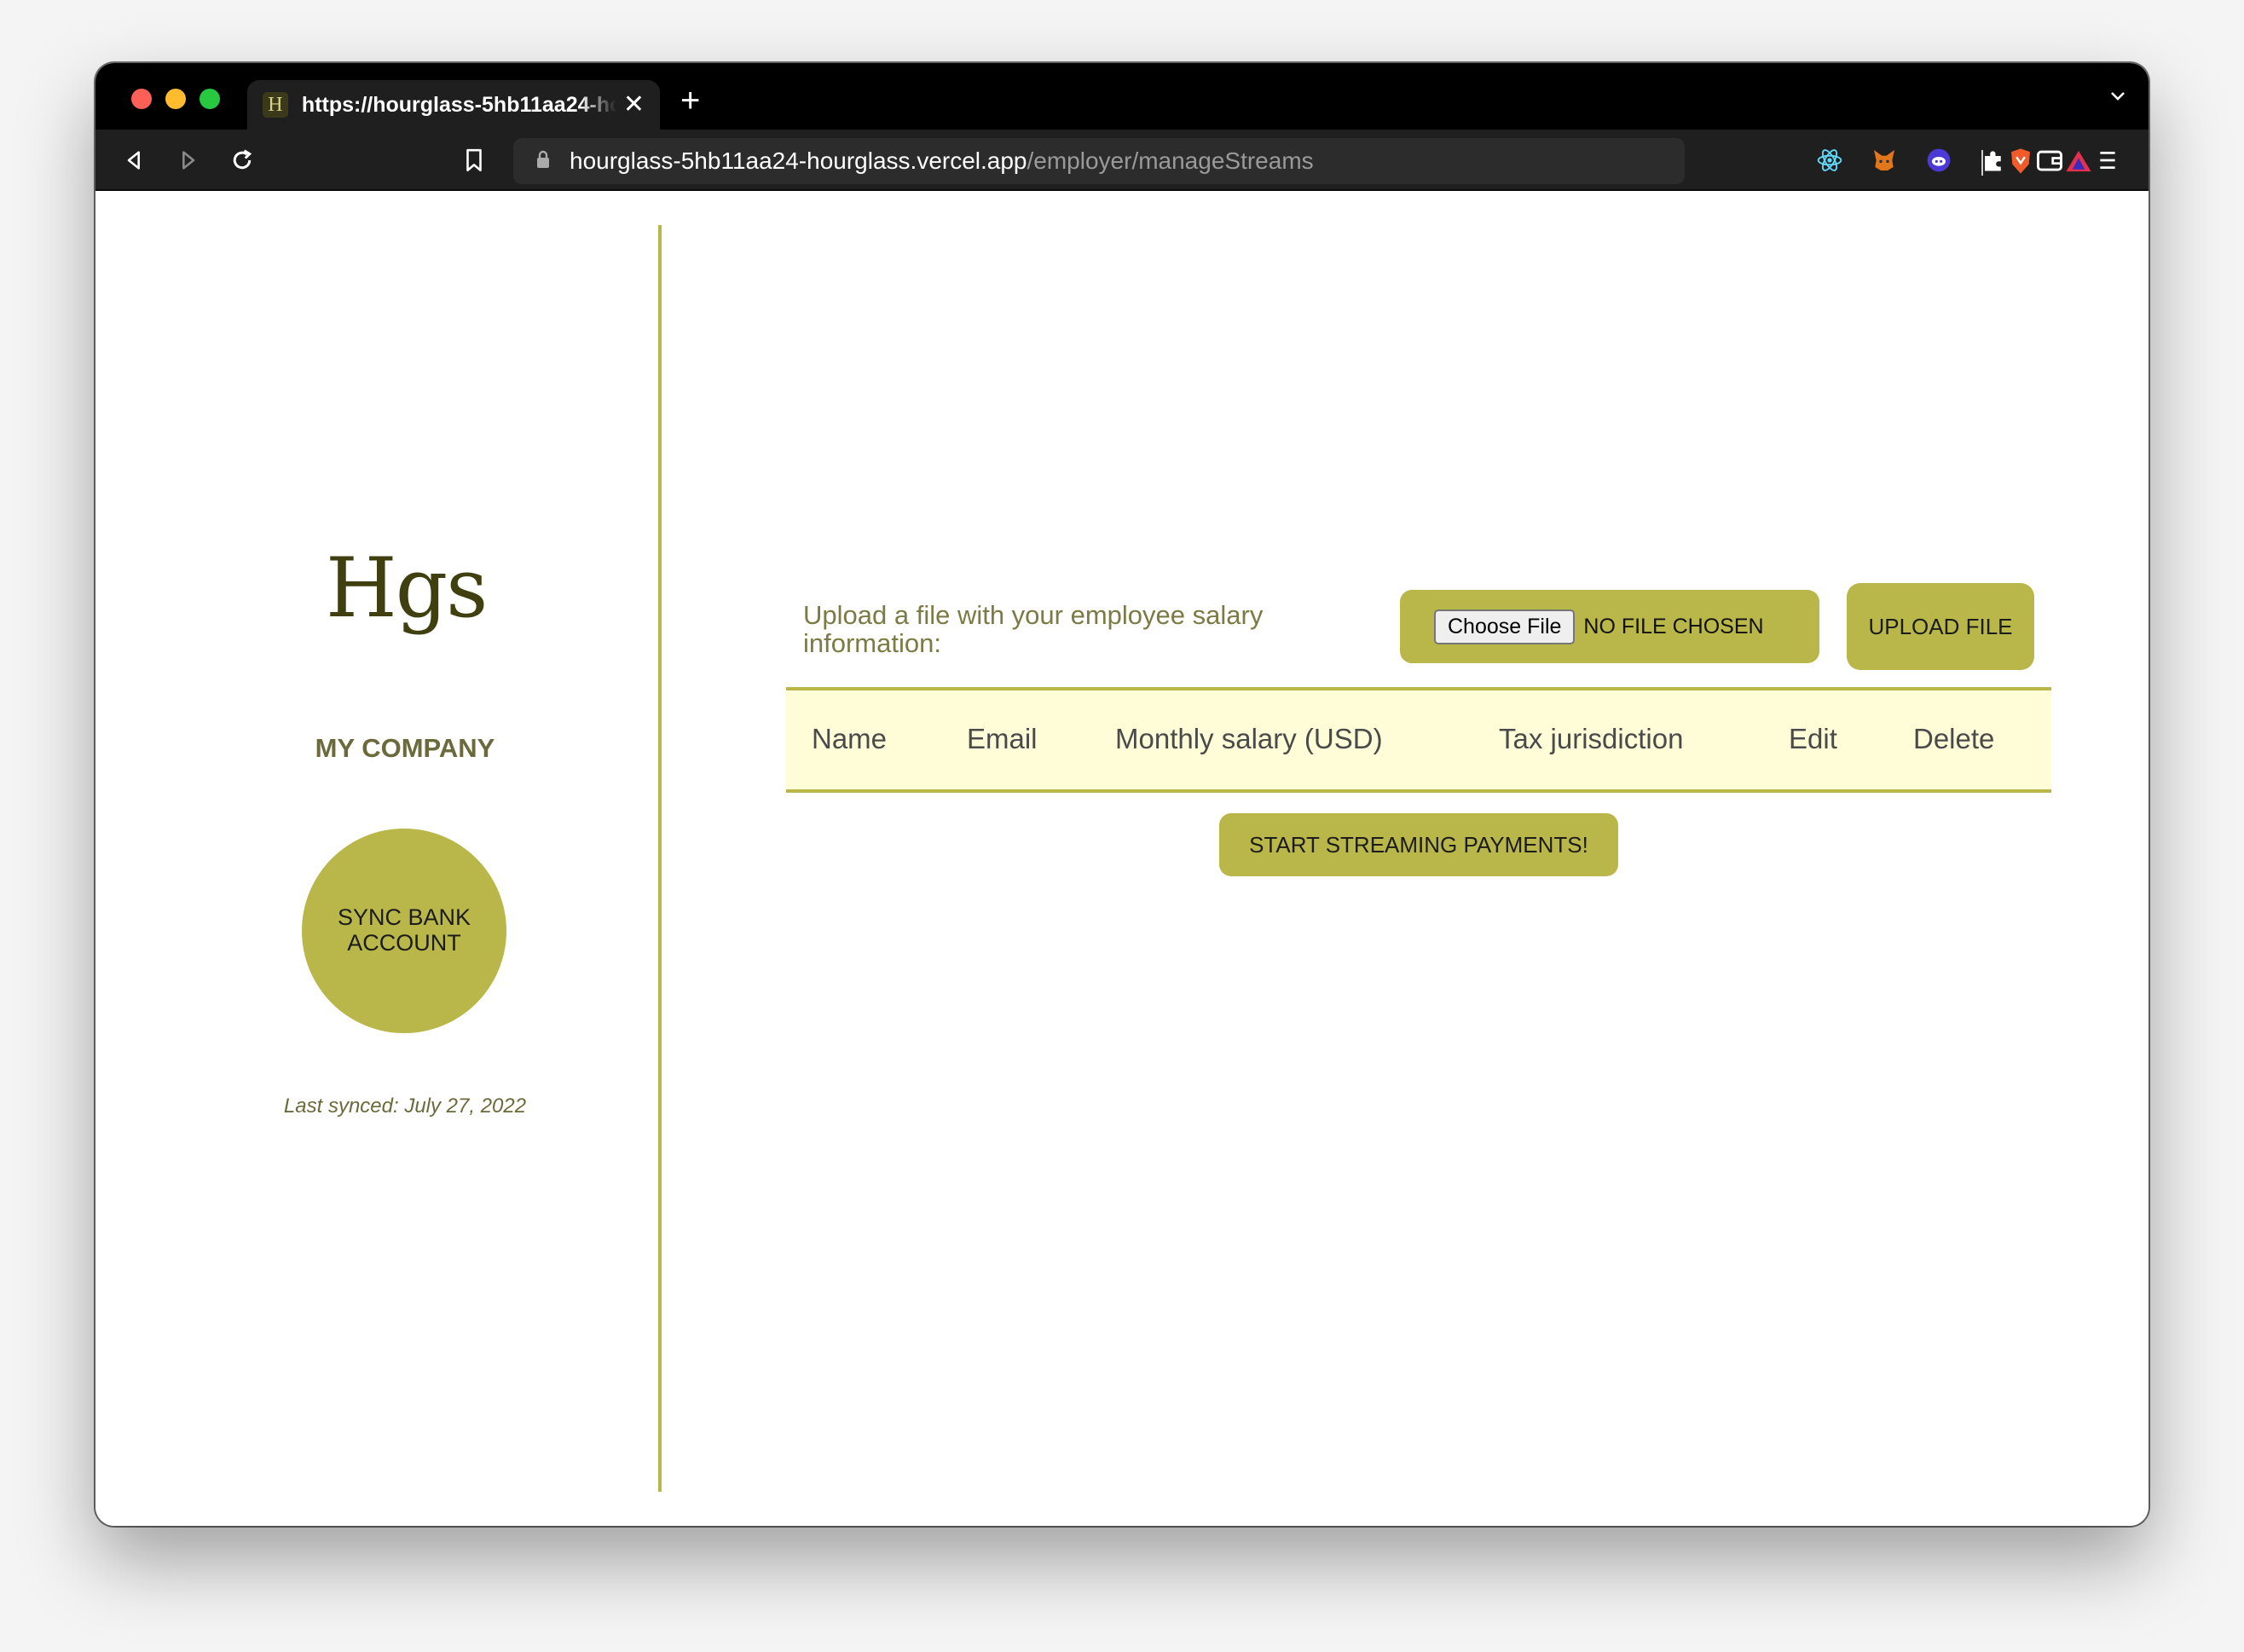 This screenshot has width=2244, height=1652. Describe the element at coordinates (1829, 160) in the screenshot. I see `react-devtools-icon` at that location.